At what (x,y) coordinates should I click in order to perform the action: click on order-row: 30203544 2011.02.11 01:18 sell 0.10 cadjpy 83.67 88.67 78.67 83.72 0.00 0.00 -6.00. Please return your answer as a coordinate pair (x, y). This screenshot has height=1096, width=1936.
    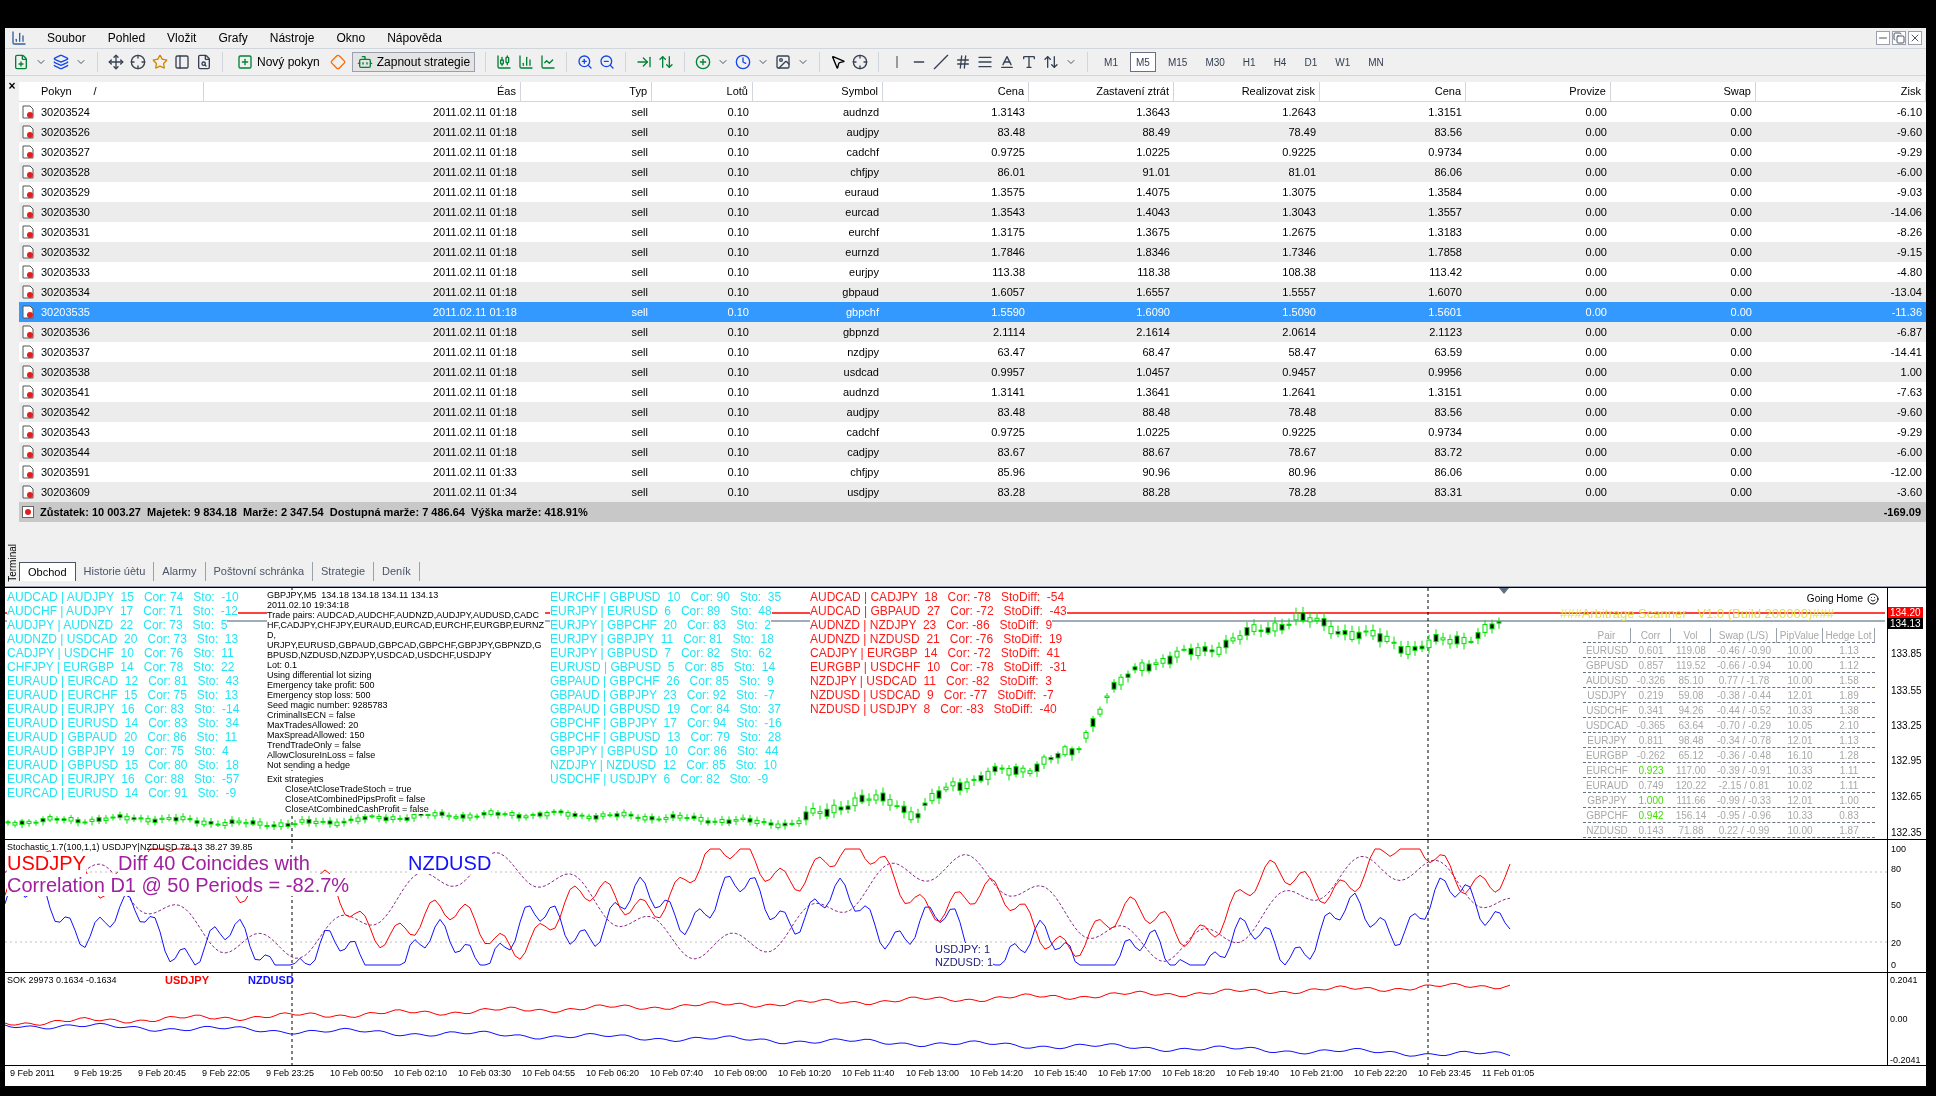
    Looking at the image, I should click on (972, 452).